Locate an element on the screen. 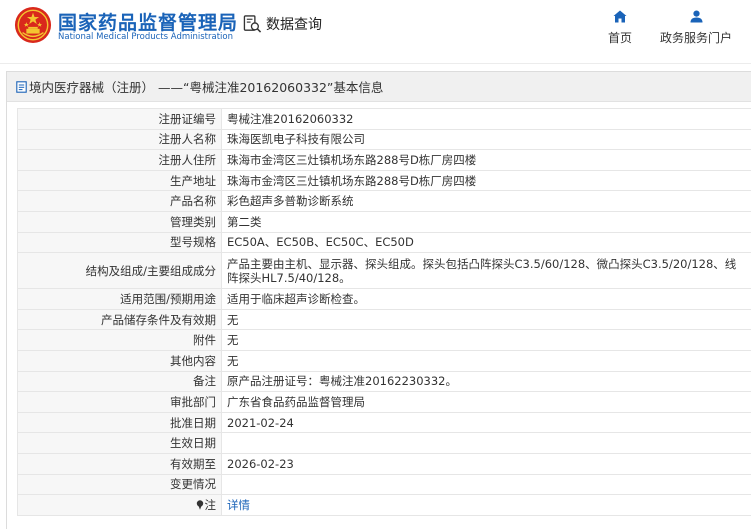 The height and width of the screenshot is (529, 751). note-label: 注 is located at coordinates (210, 504).